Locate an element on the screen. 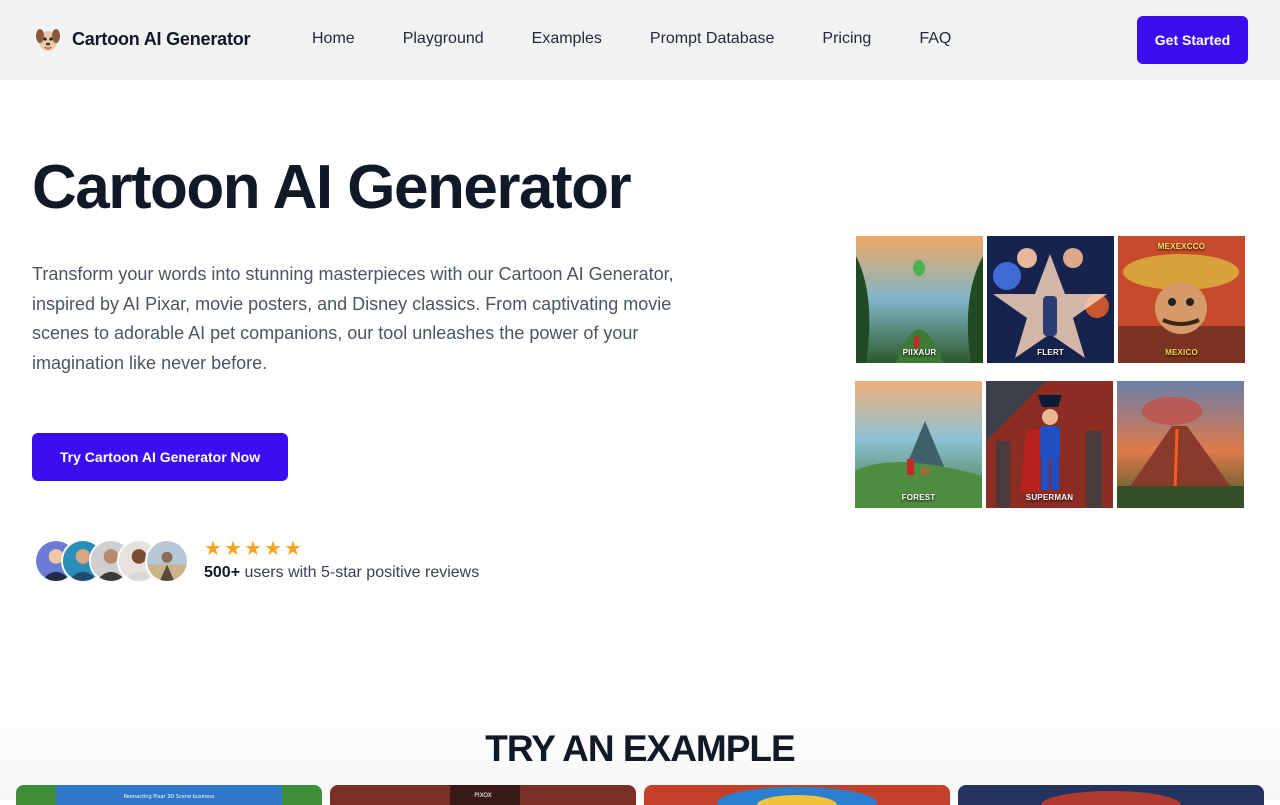 The width and height of the screenshot is (1280, 805). poster-title: SUPERMAN is located at coordinates (1049, 497).